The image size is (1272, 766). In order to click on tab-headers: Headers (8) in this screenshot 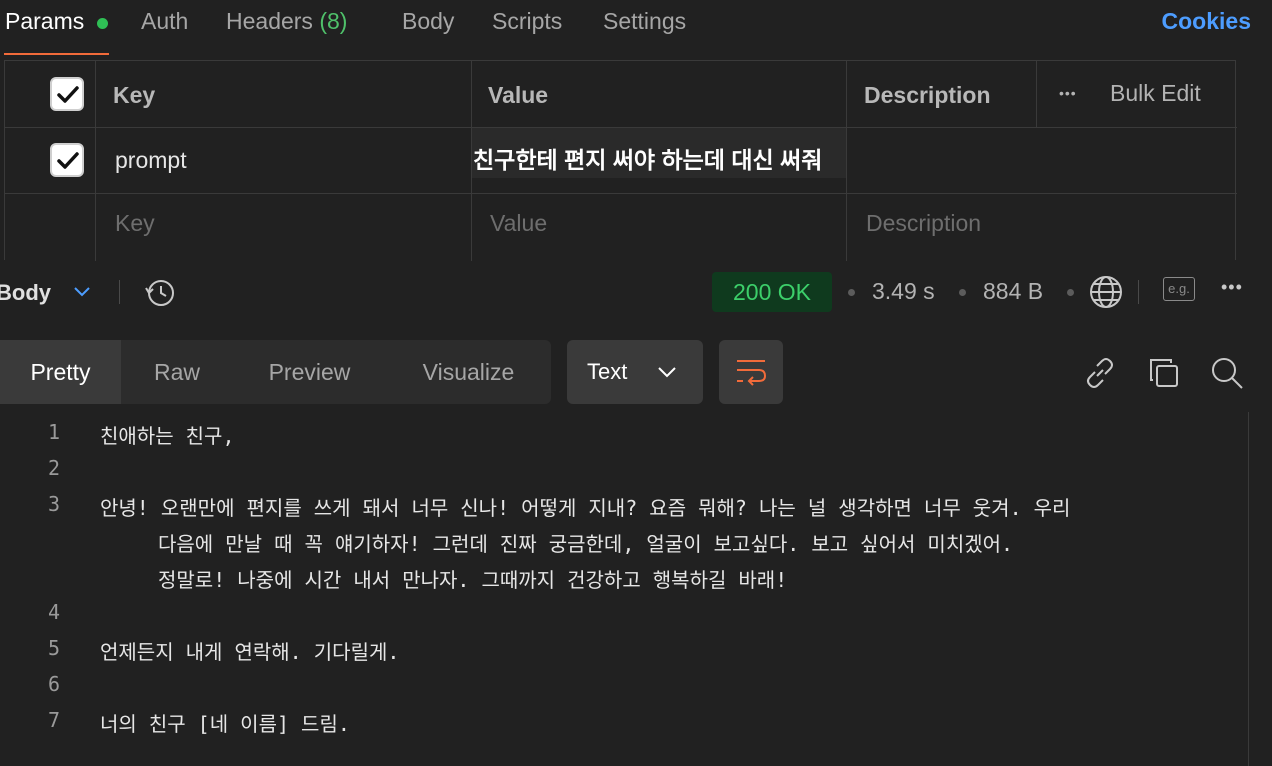, I will do `click(286, 21)`.